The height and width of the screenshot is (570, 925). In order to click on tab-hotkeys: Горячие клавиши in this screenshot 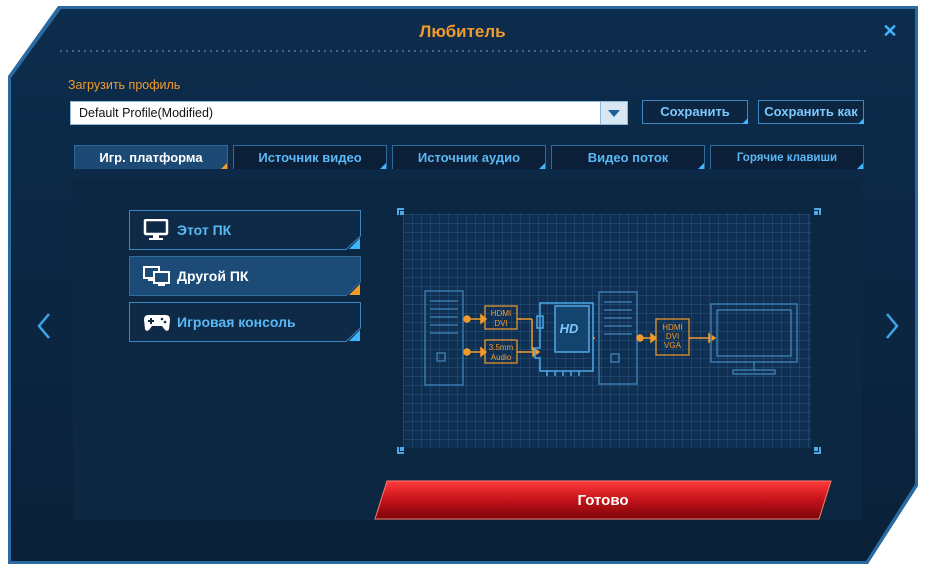, I will do `click(787, 157)`.